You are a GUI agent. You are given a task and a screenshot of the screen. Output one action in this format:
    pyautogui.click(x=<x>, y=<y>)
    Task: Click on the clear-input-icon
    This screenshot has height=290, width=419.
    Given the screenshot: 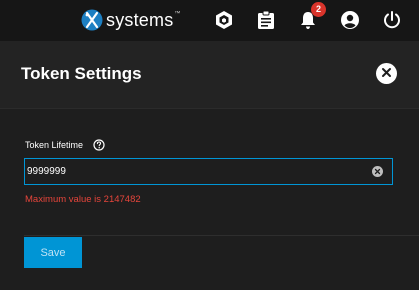 What is the action you would take?
    pyautogui.click(x=377, y=171)
    